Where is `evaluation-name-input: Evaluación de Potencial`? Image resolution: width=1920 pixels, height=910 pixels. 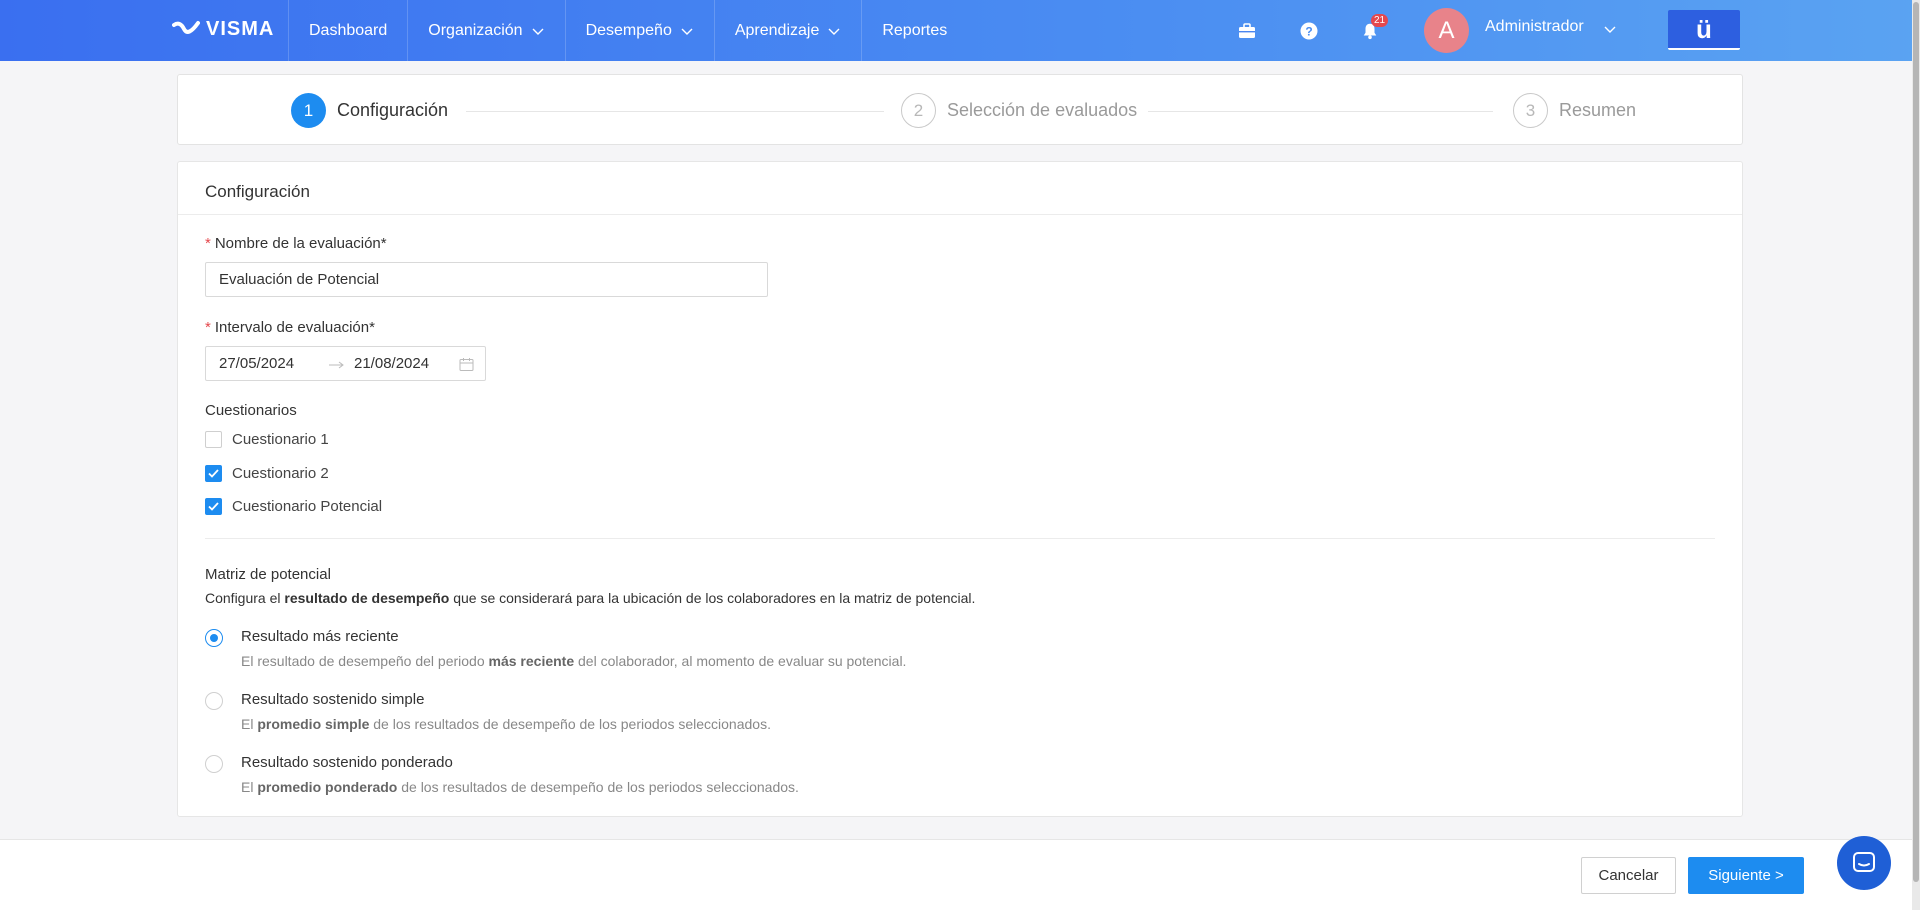
evaluation-name-input: Evaluación de Potencial is located at coordinates (486, 279).